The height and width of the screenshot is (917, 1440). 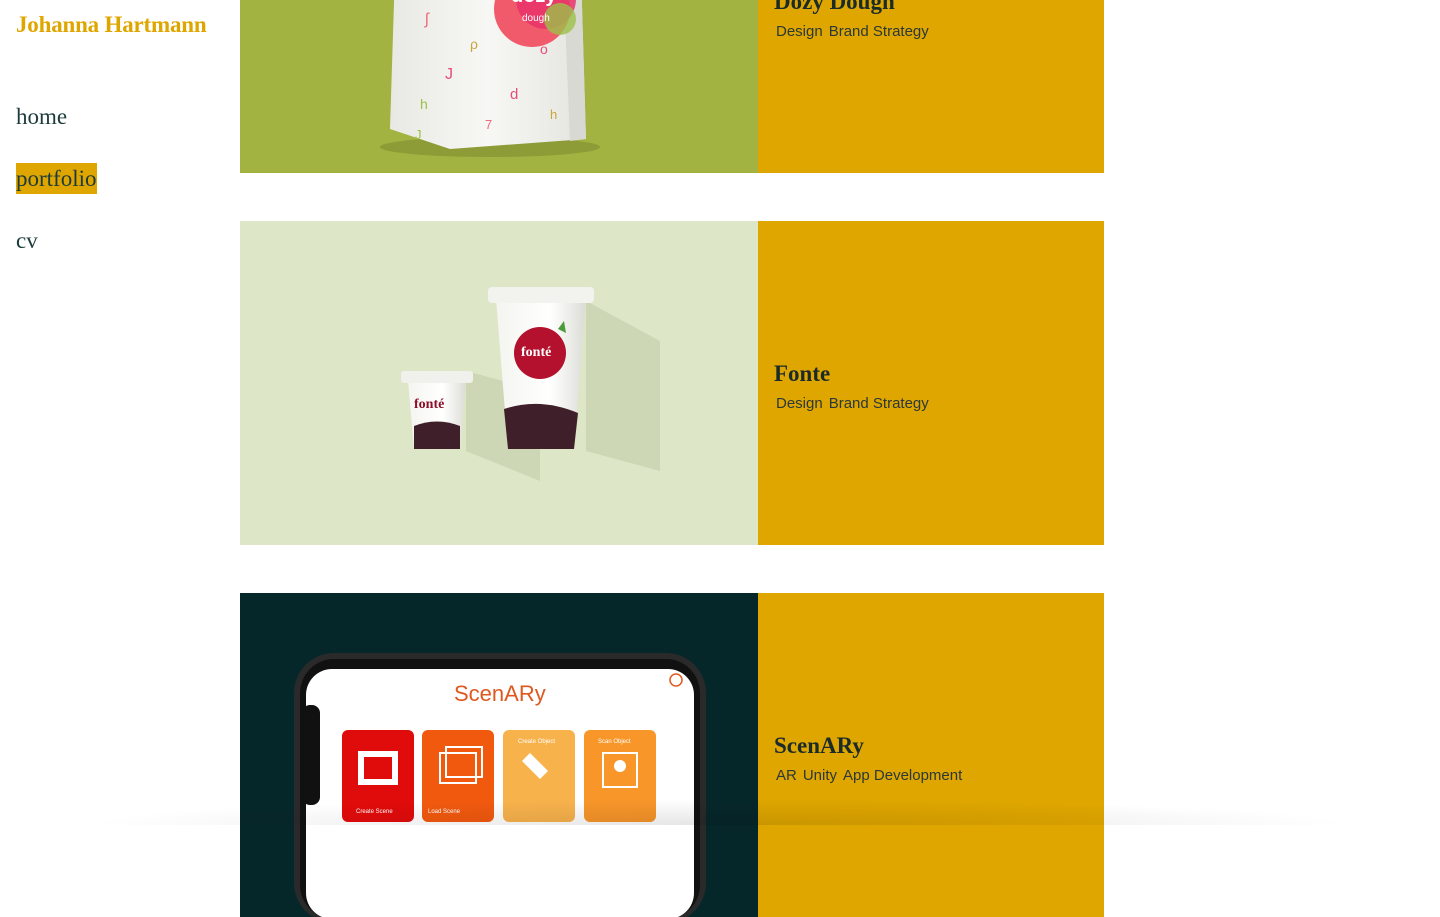 What do you see at coordinates (56, 178) in the screenshot?
I see `nav-item-portfolio: portfolio` at bounding box center [56, 178].